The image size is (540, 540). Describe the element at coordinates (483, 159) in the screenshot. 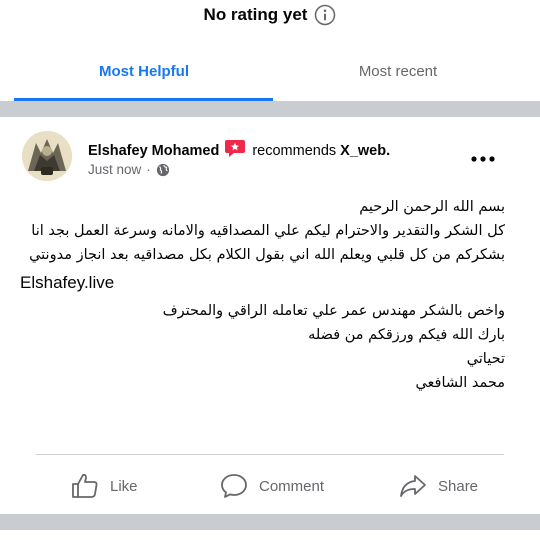

I see `more-options-icon` at that location.